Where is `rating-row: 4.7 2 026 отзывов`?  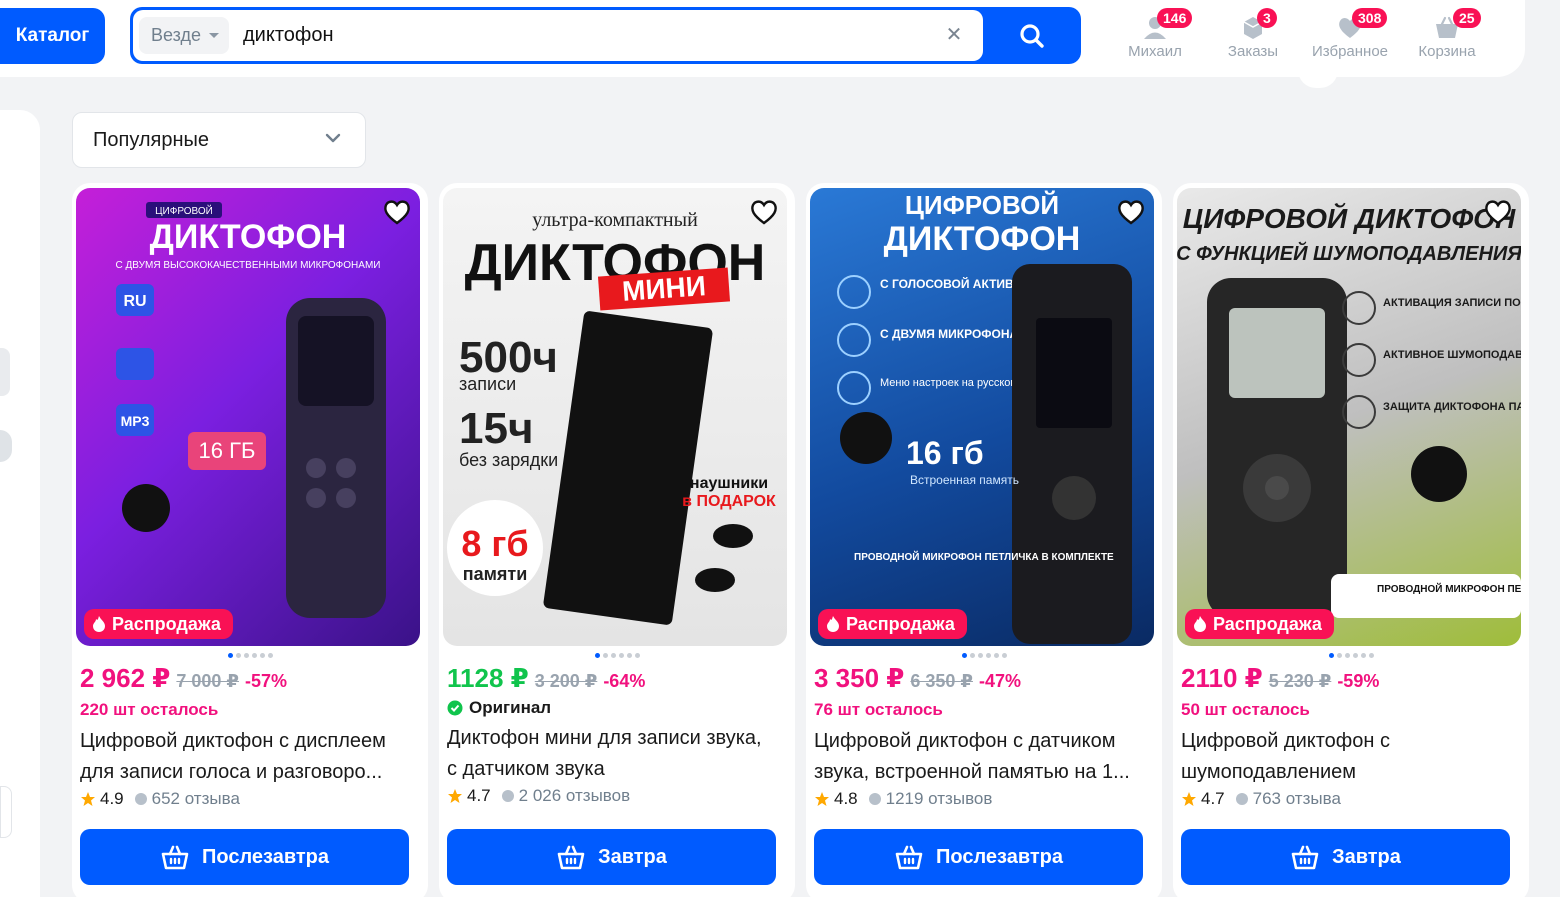 rating-row: 4.7 2 026 отзывов is located at coordinates (538, 796).